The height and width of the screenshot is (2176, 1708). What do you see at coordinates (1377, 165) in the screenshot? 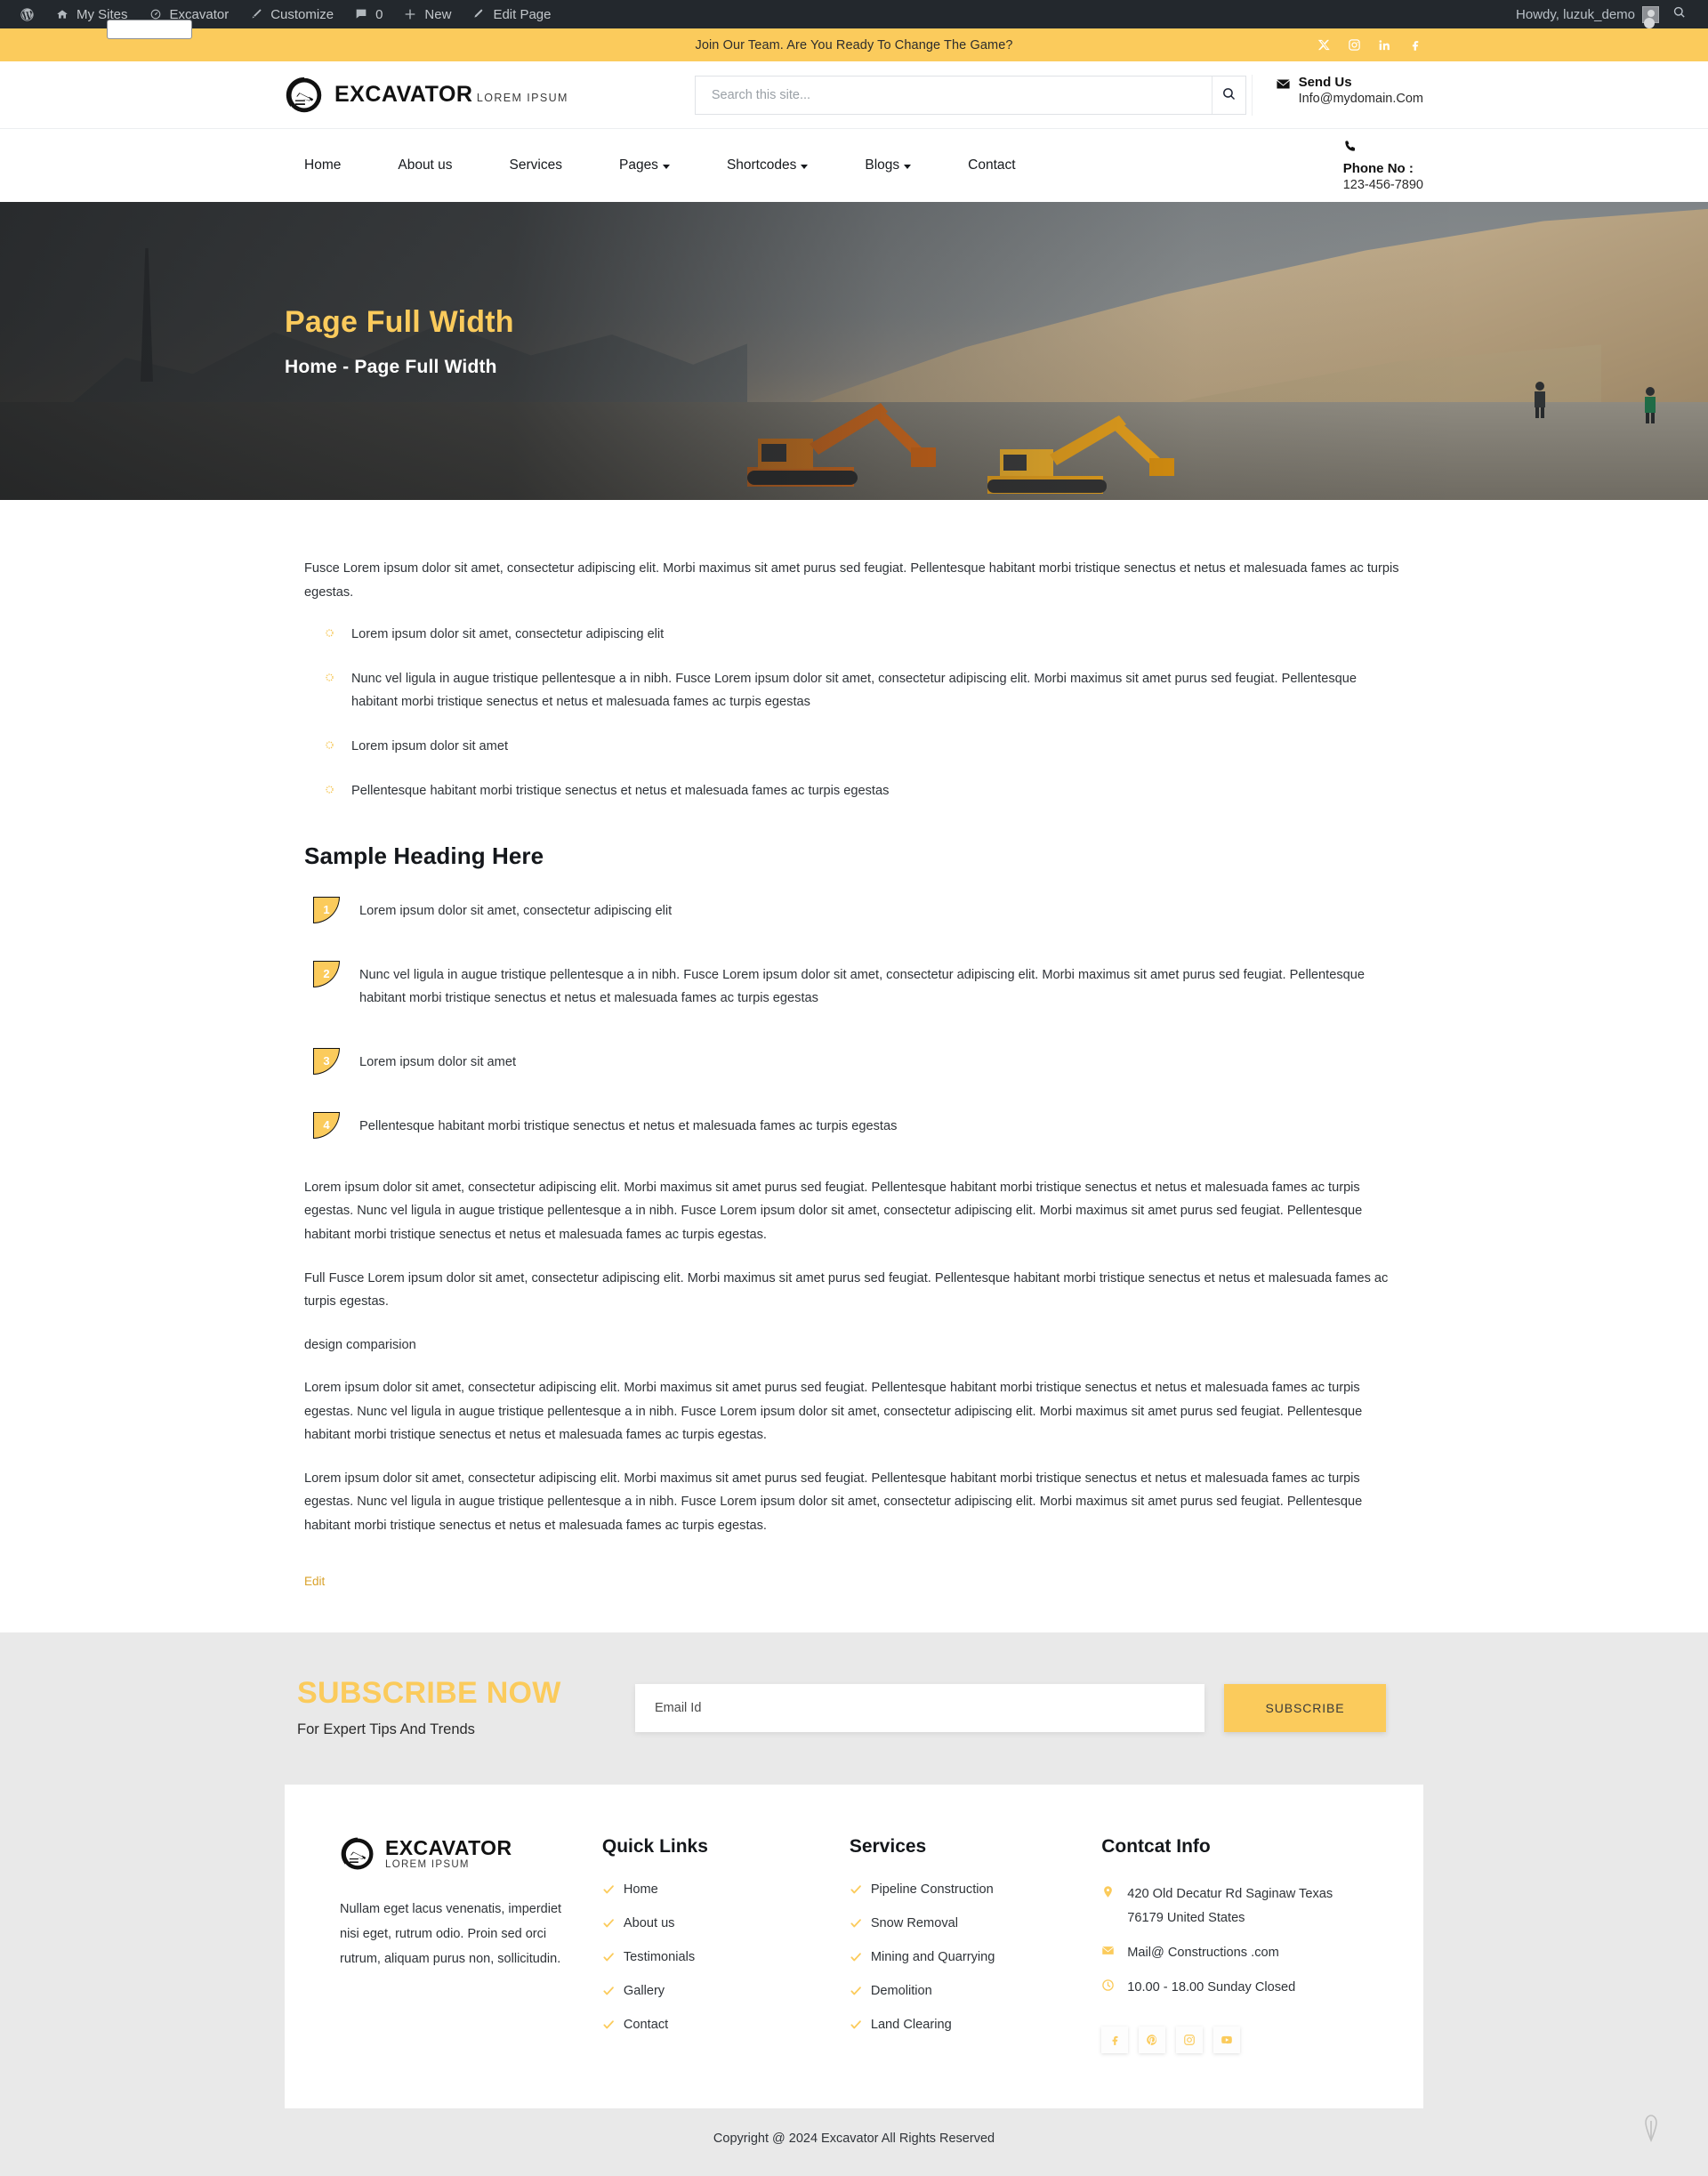
I see `header-phone-block: Phone No : 123-456-7890` at bounding box center [1377, 165].